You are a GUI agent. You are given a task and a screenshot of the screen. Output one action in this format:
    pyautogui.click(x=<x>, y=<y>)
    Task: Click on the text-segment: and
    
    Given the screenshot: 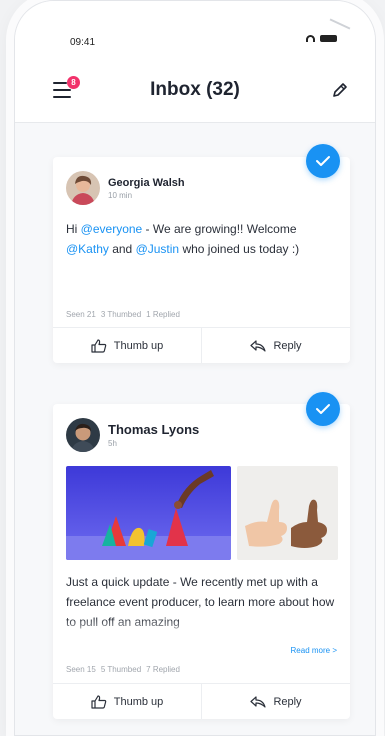 What is the action you would take?
    pyautogui.click(x=122, y=249)
    